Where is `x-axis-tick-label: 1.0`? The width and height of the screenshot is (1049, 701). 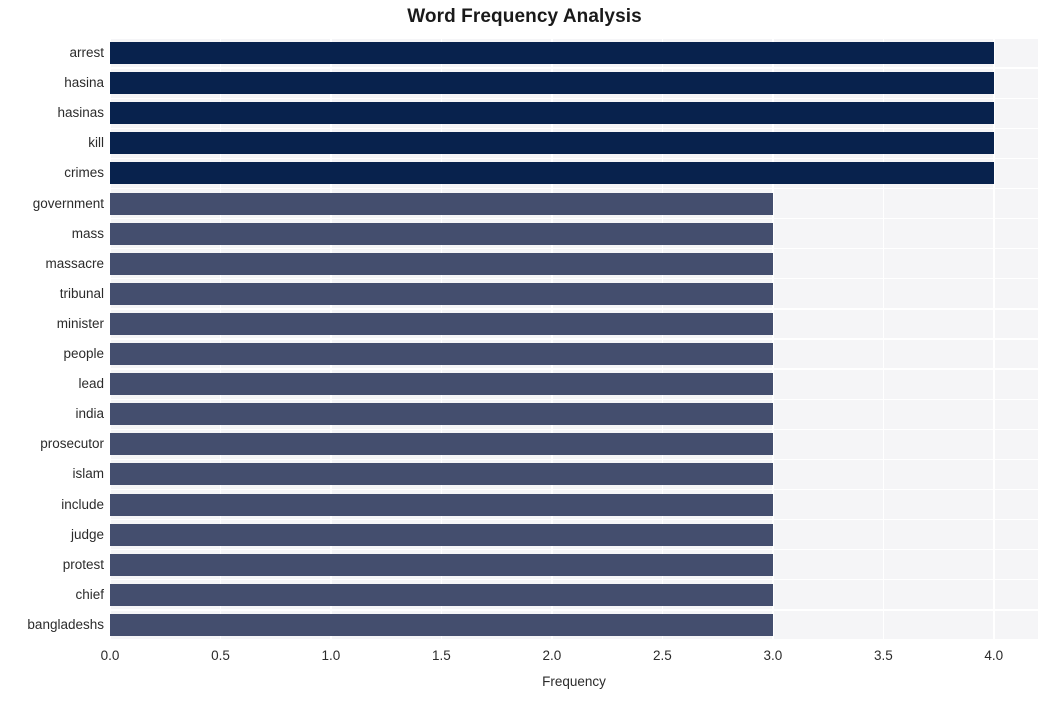 x-axis-tick-label: 1.0 is located at coordinates (331, 655).